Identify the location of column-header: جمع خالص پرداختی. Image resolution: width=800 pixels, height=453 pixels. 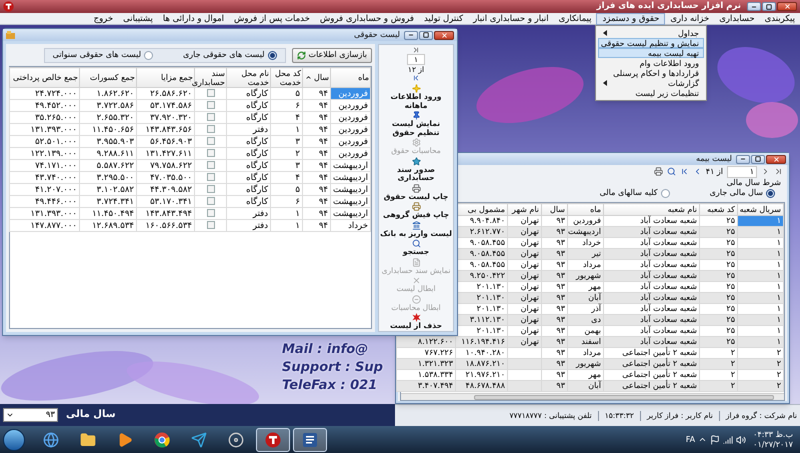
(45, 78).